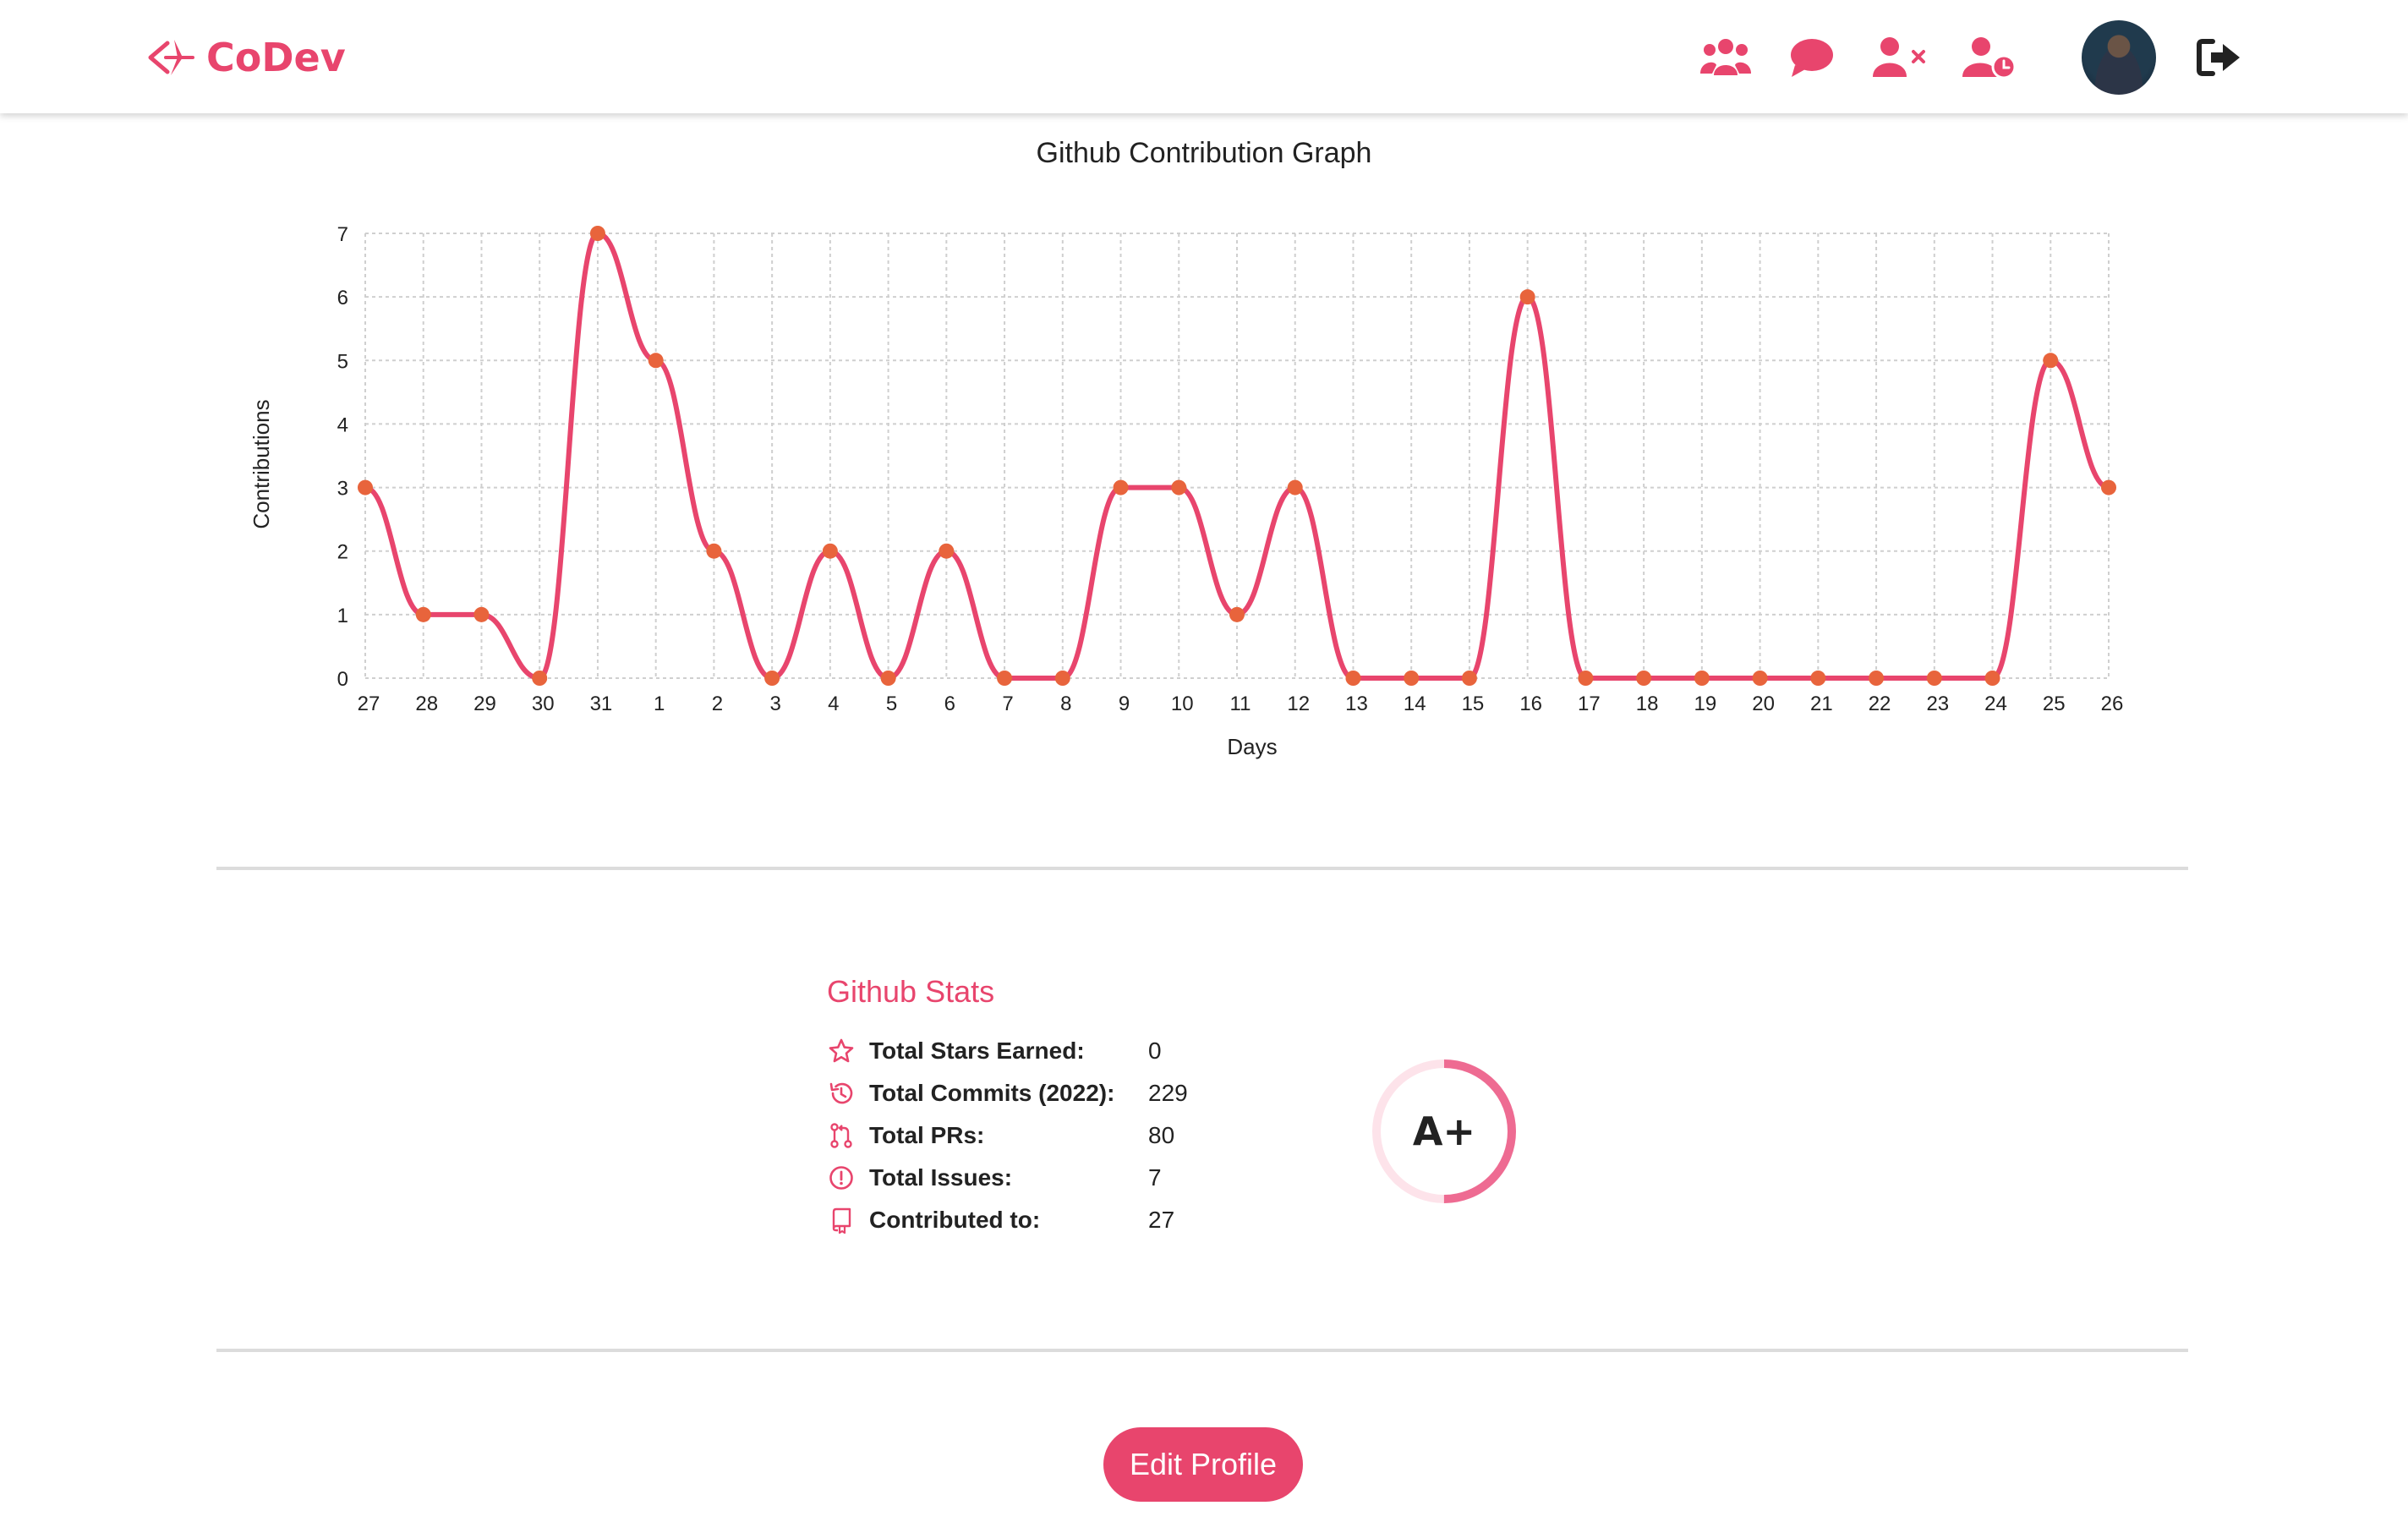 The height and width of the screenshot is (1522, 2408). What do you see at coordinates (1763, 704) in the screenshot?
I see `x-tick-label: 20` at bounding box center [1763, 704].